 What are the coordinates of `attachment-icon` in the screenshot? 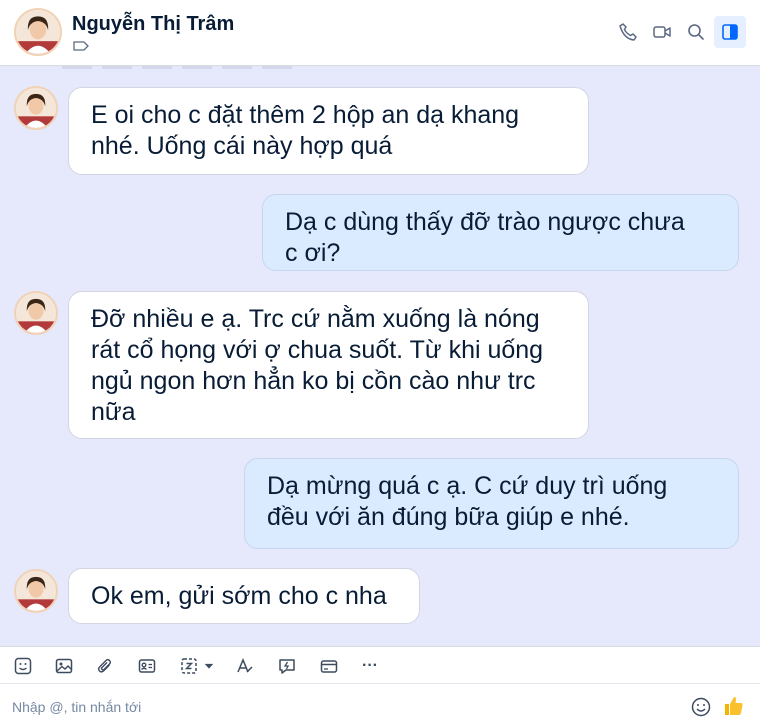 It's located at (105, 666).